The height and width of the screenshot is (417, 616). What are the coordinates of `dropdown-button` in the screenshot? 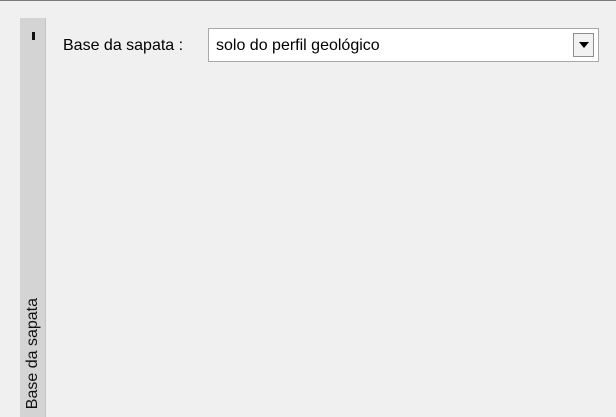 It's located at (583, 45).